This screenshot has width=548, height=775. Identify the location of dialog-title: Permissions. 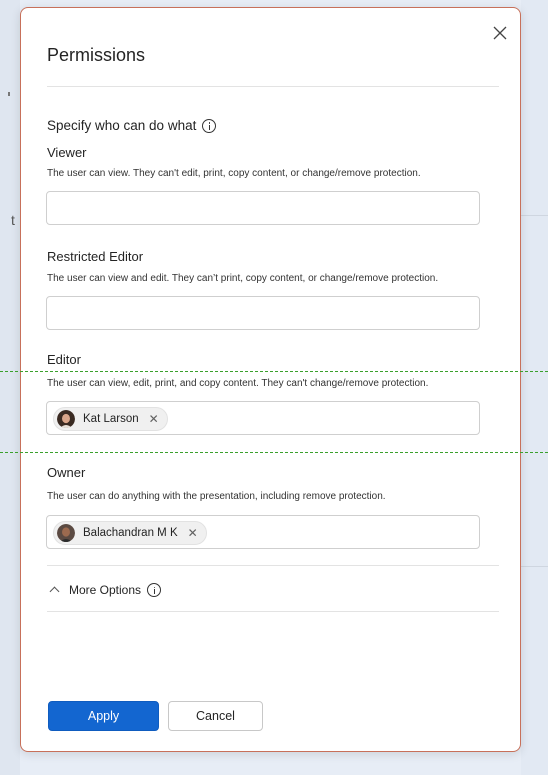
(96, 55).